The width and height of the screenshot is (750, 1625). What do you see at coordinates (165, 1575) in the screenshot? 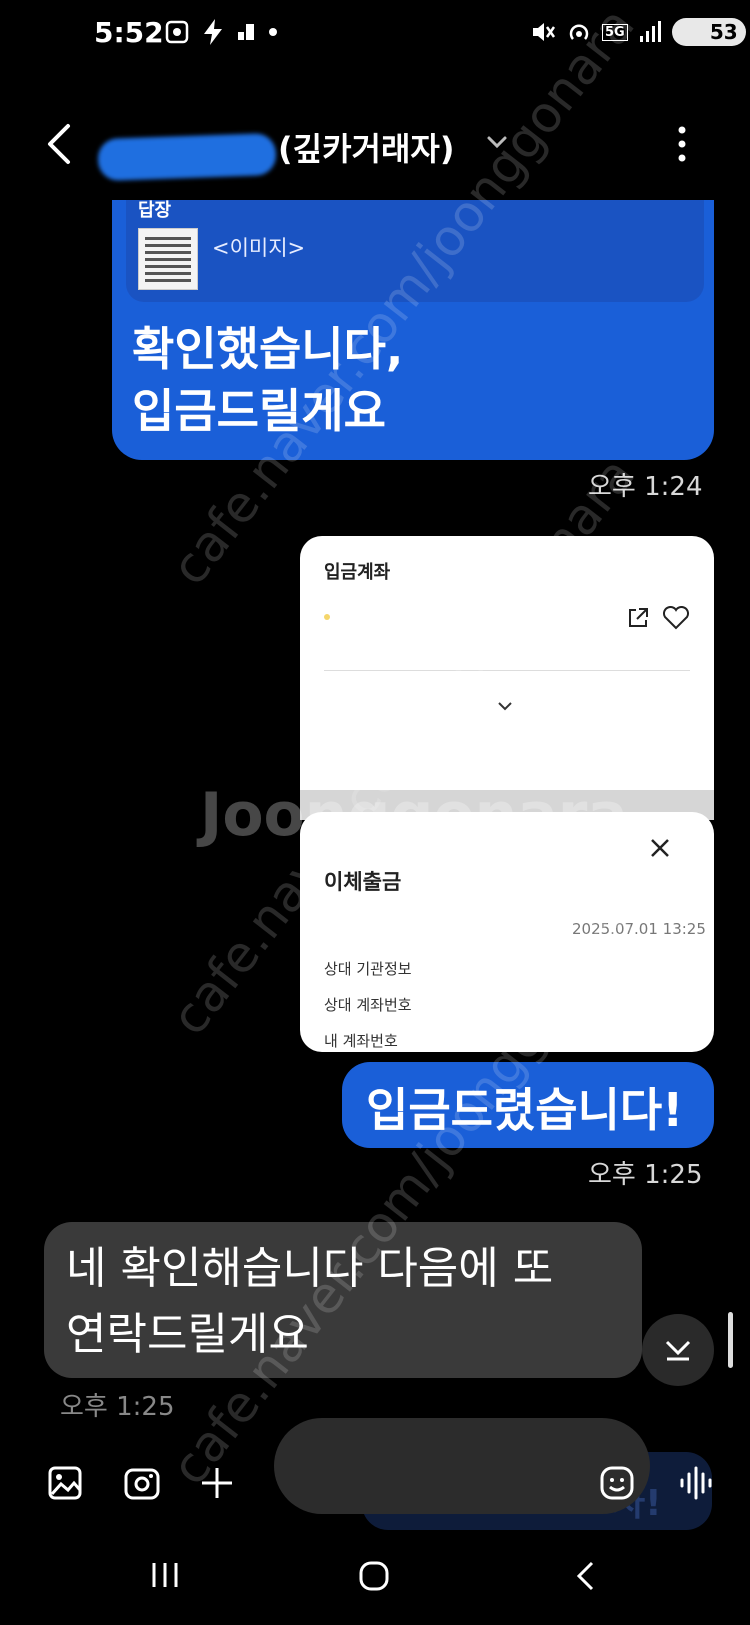
I see `recent-apps-icon` at bounding box center [165, 1575].